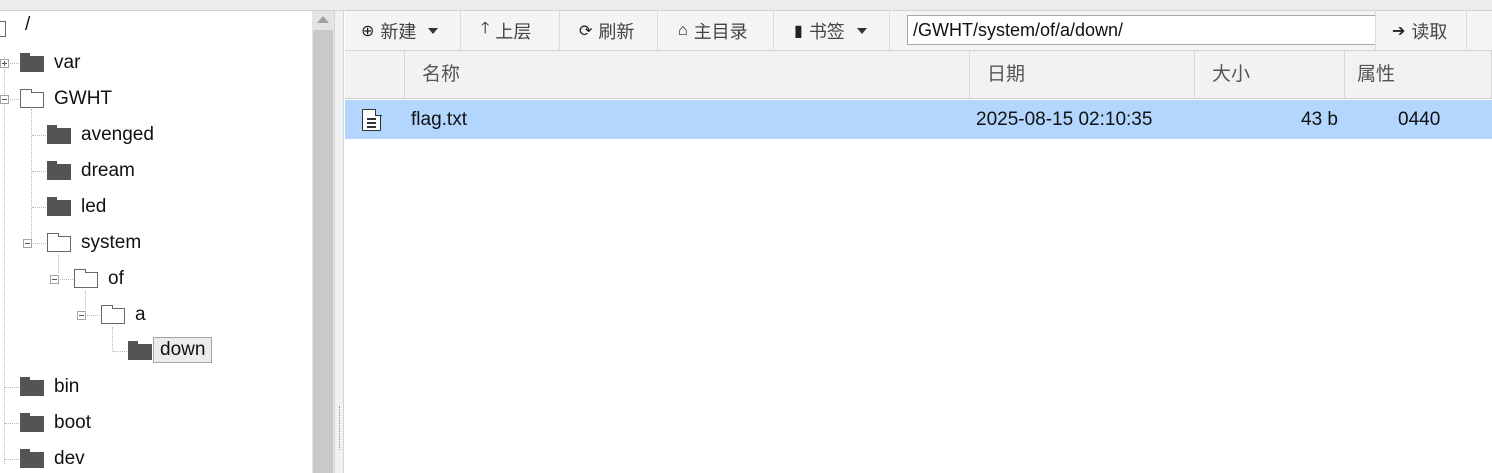 The height and width of the screenshot is (473, 1492). I want to click on collapse-toggle-a, so click(81, 315).